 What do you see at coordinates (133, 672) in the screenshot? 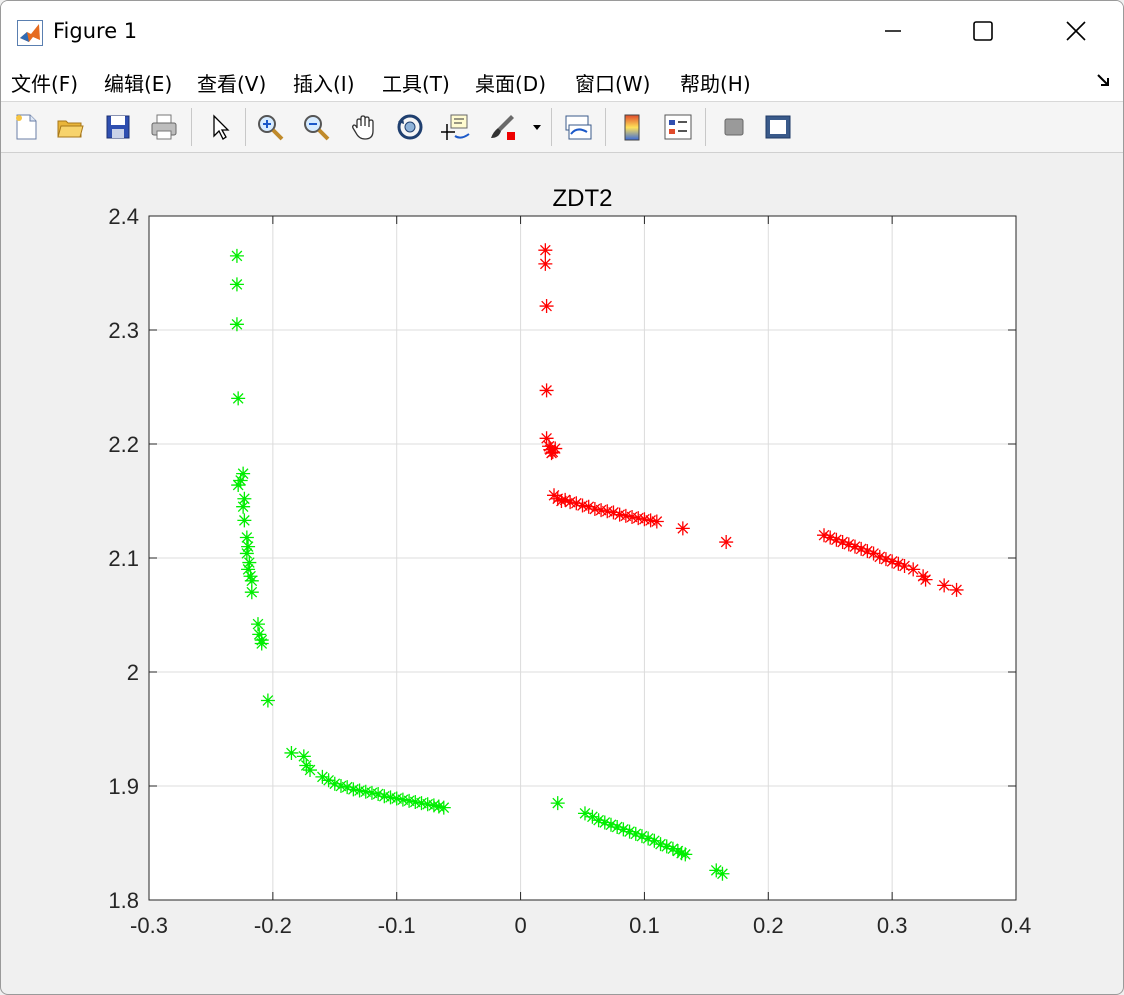
I see `y-tick-label: 2` at bounding box center [133, 672].